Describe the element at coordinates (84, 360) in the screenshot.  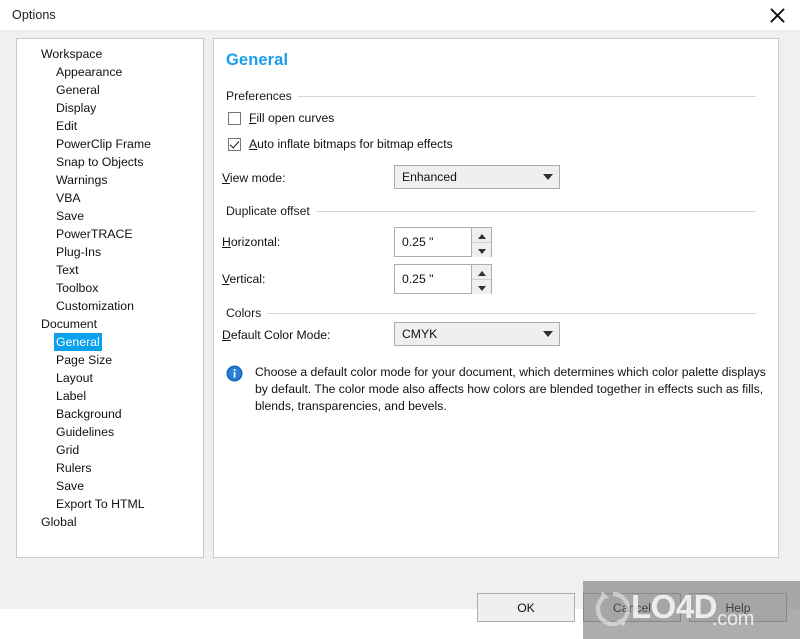
I see `tree-item-label: Page Size` at that location.